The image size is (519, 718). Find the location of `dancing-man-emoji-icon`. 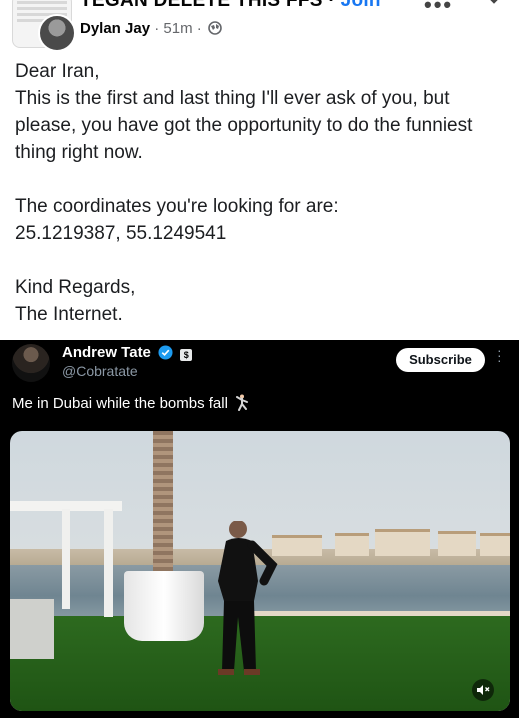

dancing-man-emoji-icon is located at coordinates (242, 402).